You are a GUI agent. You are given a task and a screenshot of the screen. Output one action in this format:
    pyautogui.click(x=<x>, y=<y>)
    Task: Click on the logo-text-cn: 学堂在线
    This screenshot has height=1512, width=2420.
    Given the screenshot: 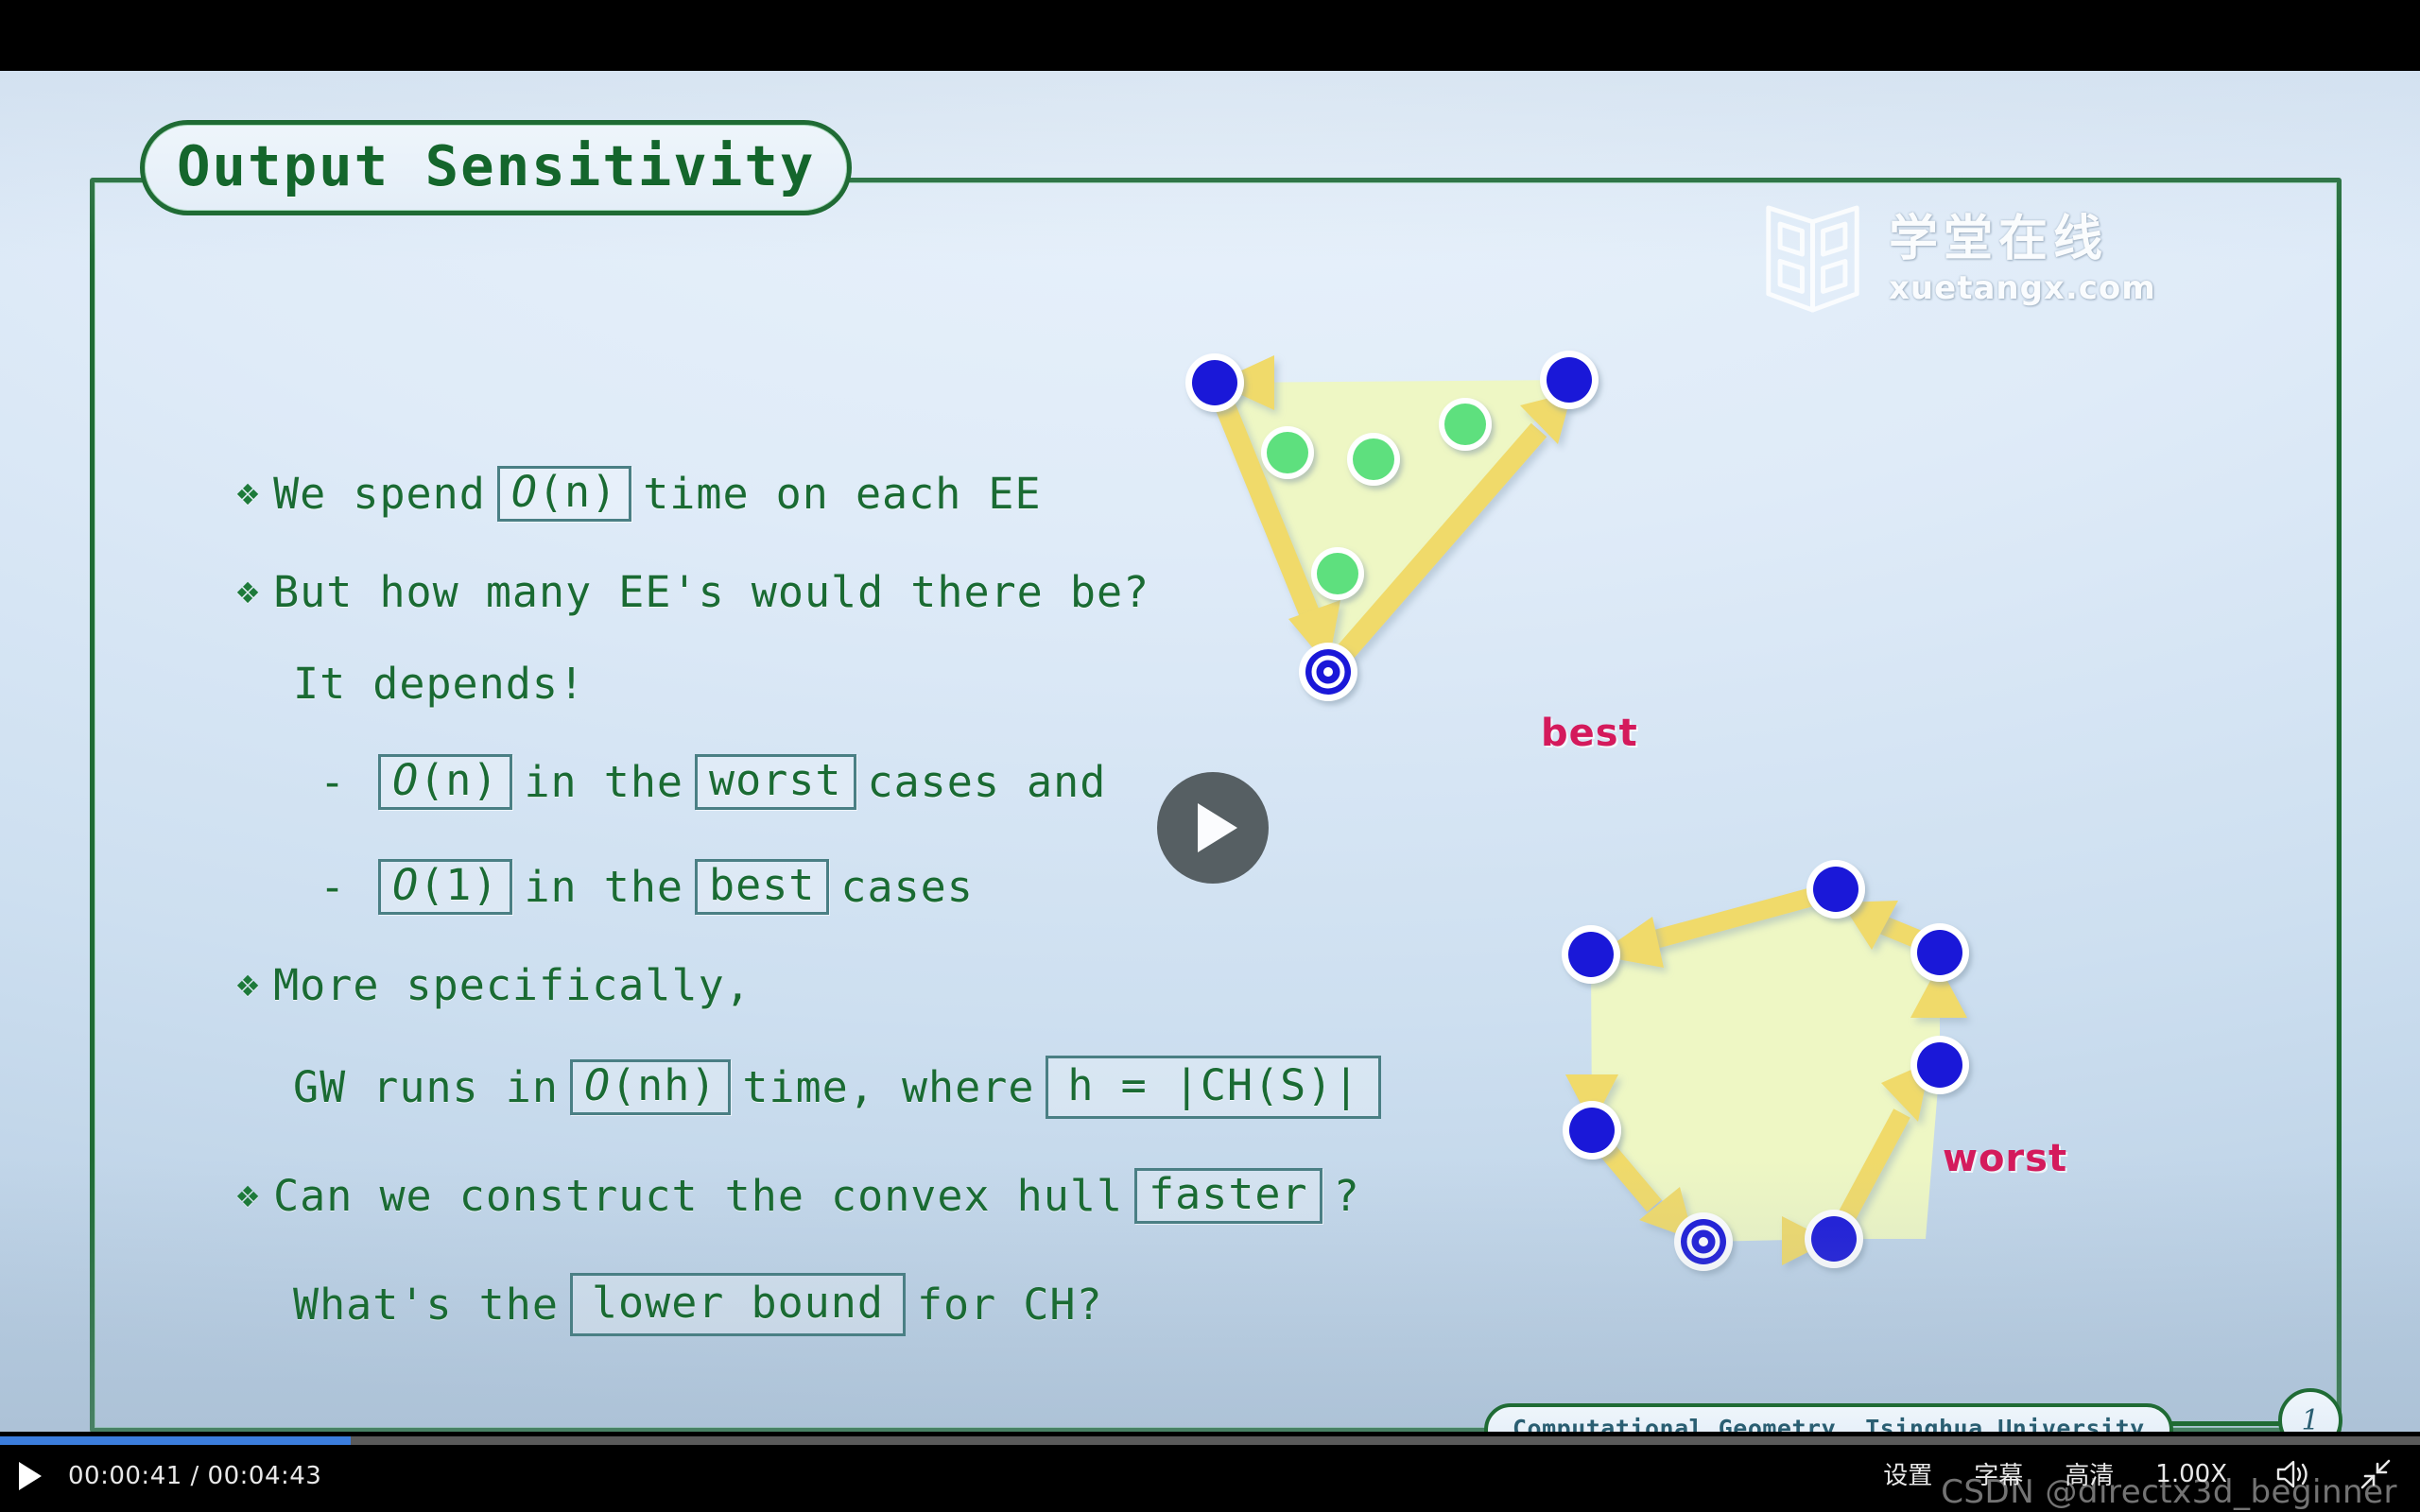 What is the action you would take?
    pyautogui.click(x=1999, y=238)
    